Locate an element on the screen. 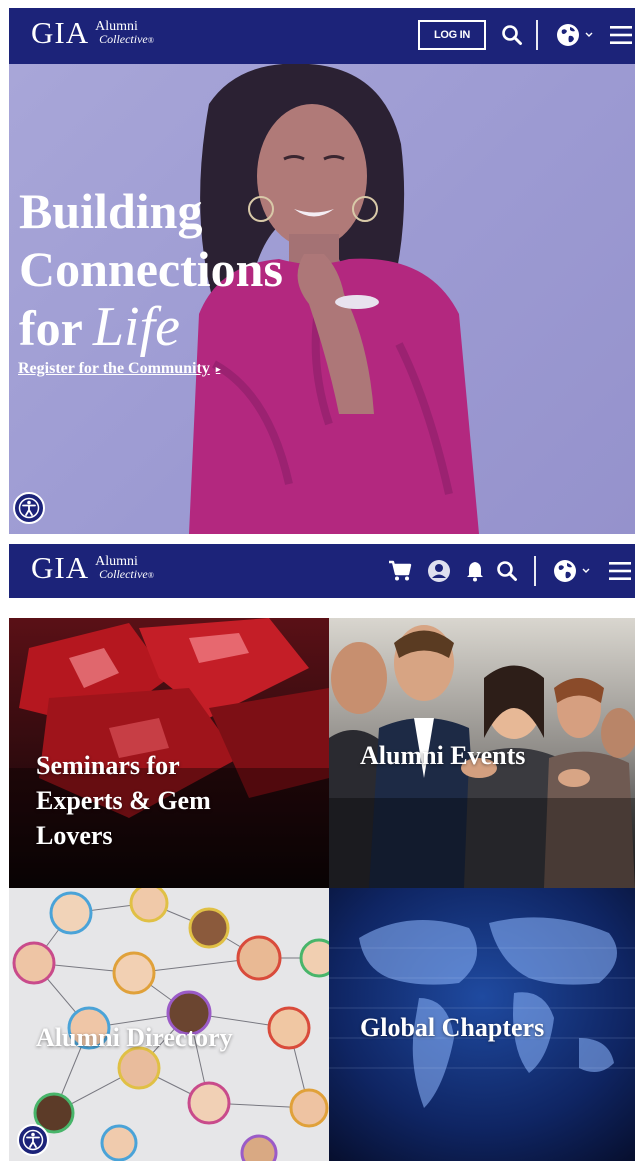 The width and height of the screenshot is (635, 1161). tile-global-chapters: Global Chapters is located at coordinates (482, 1024).